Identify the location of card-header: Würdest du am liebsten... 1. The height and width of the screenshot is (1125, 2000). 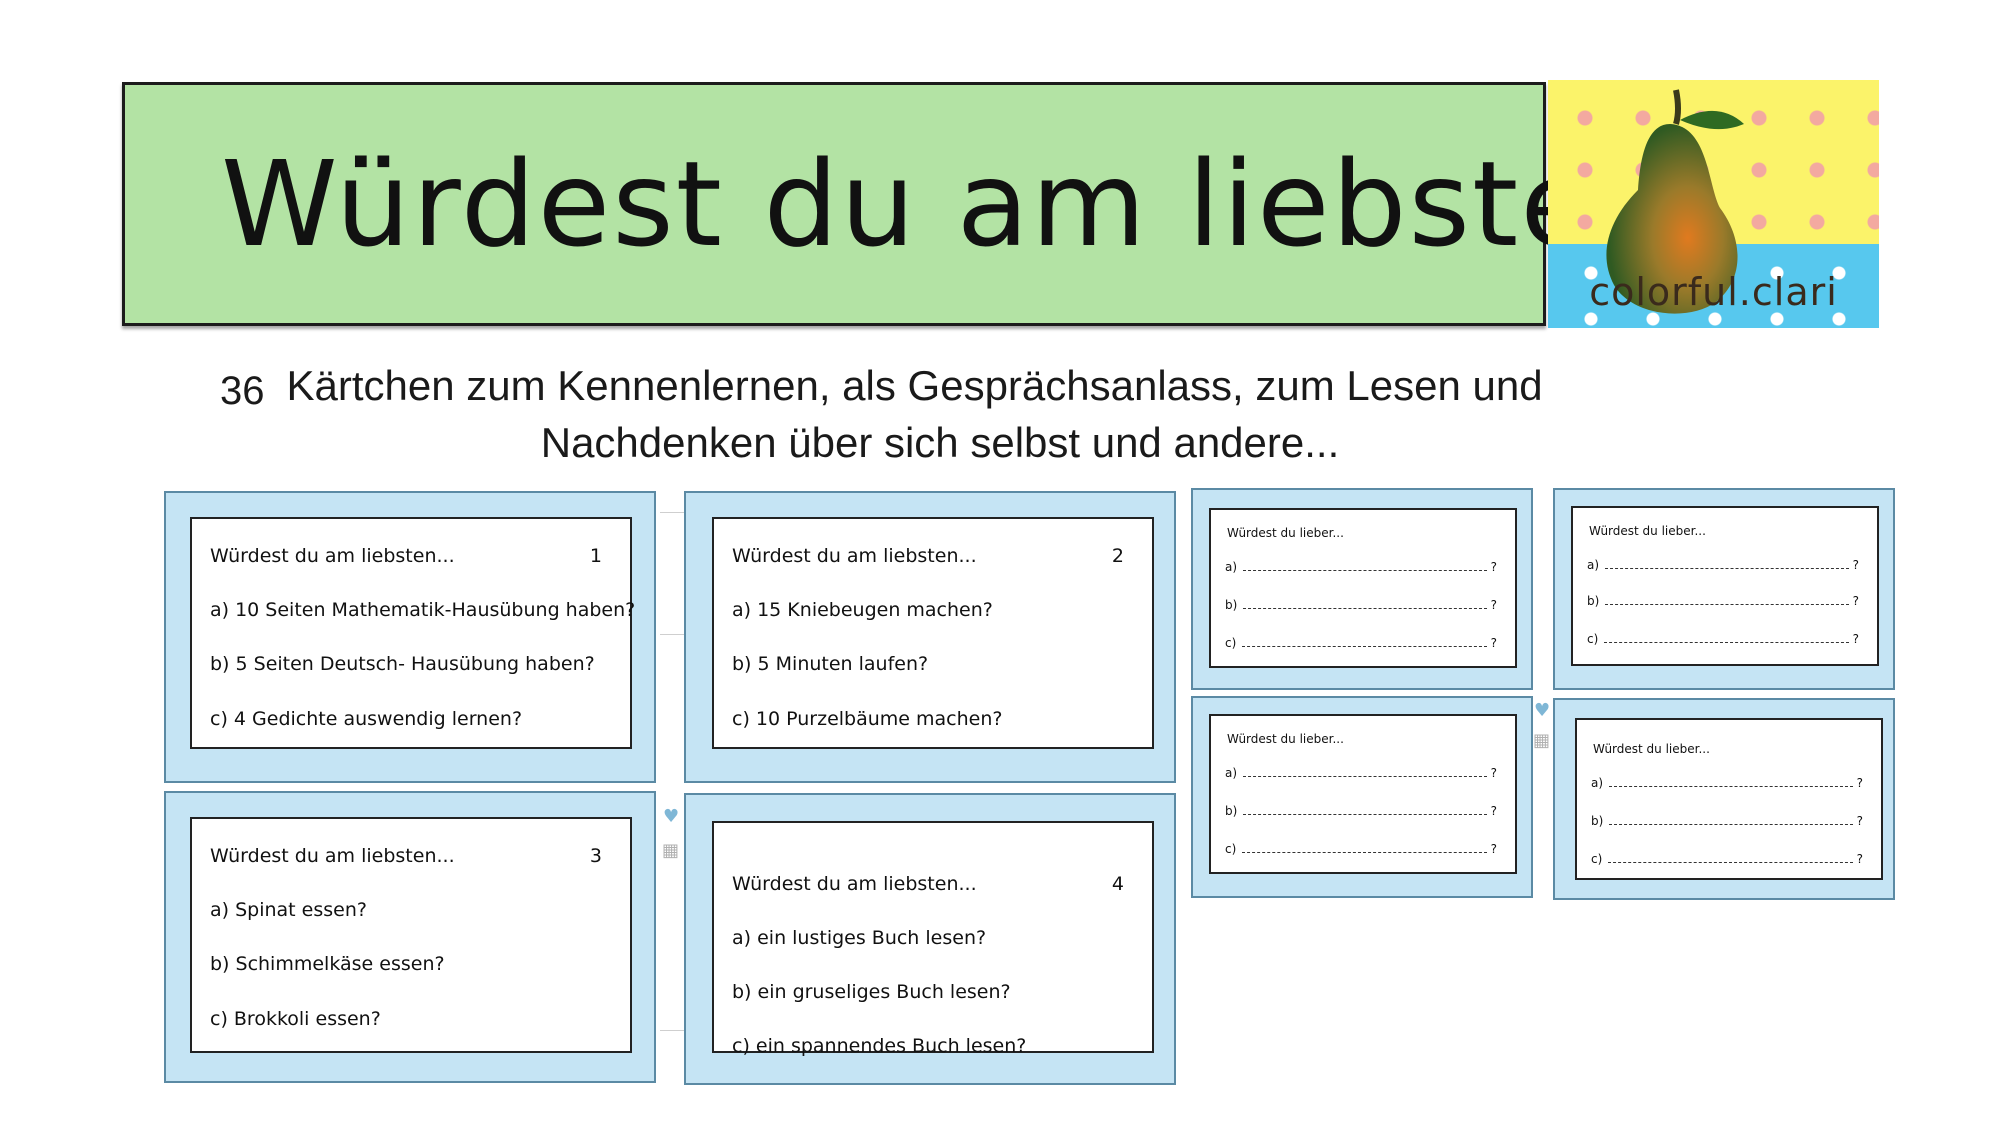
(406, 556).